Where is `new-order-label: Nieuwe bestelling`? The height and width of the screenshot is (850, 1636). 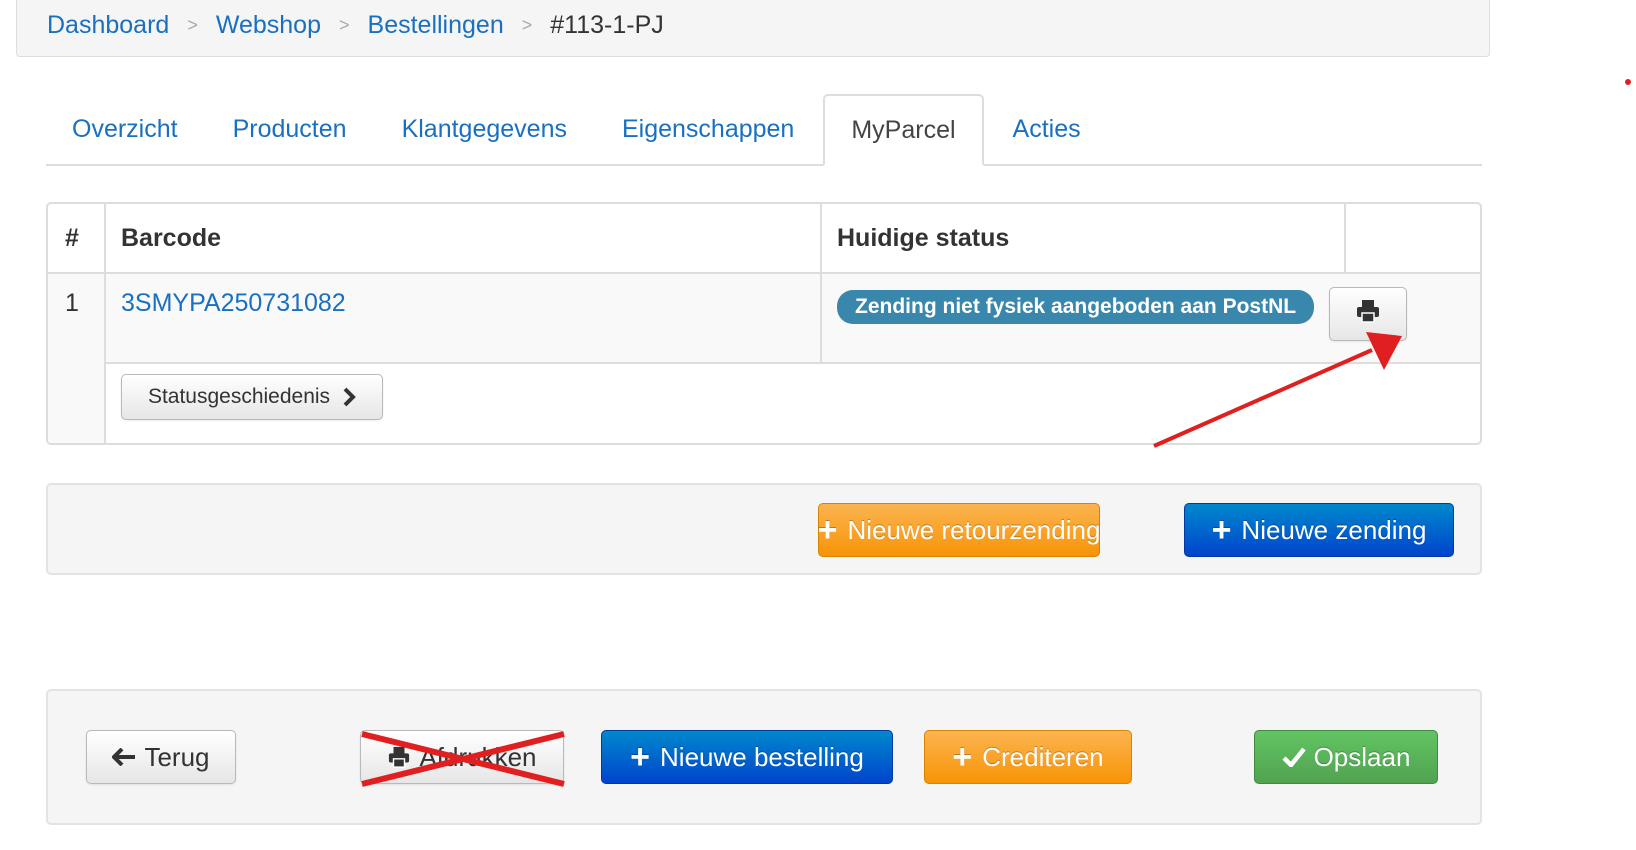
new-order-label: Nieuwe bestelling is located at coordinates (762, 756).